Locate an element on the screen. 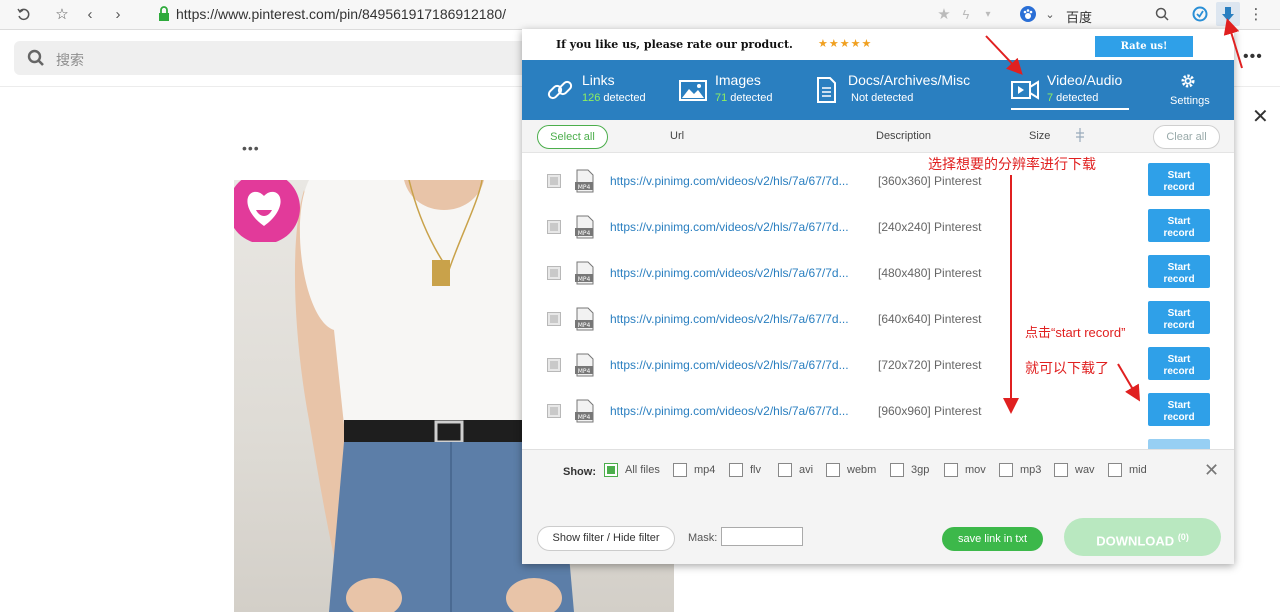 The width and height of the screenshot is (1280, 612). arrow-to-video-tab is located at coordinates (1004, 55).